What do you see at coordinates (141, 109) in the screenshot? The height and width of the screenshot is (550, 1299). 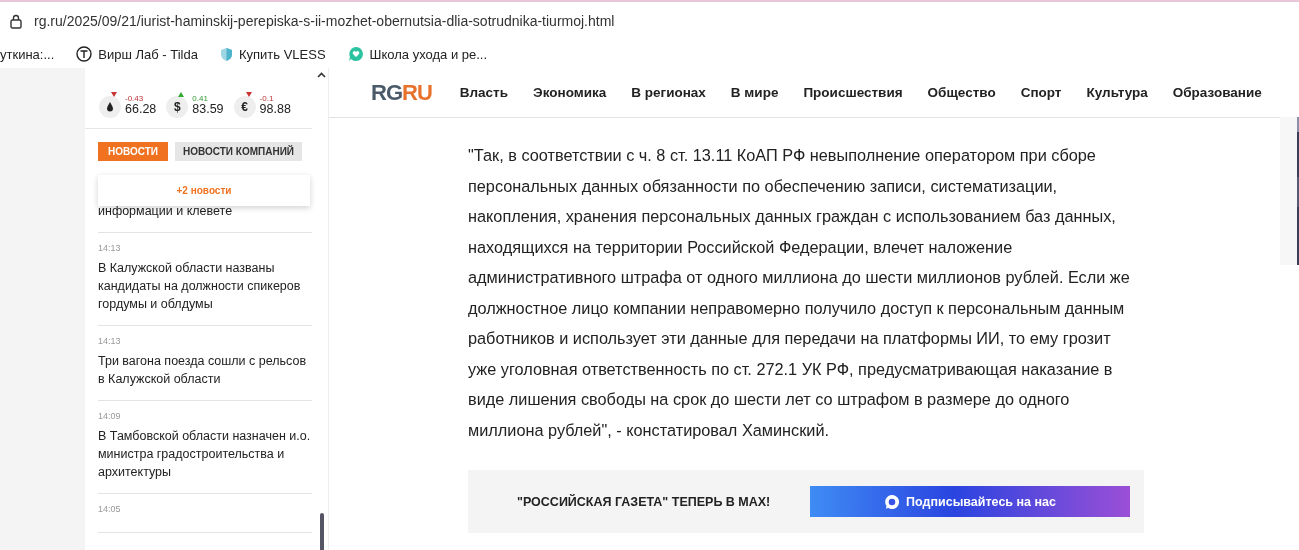 I see `rate-value: 66.28` at bounding box center [141, 109].